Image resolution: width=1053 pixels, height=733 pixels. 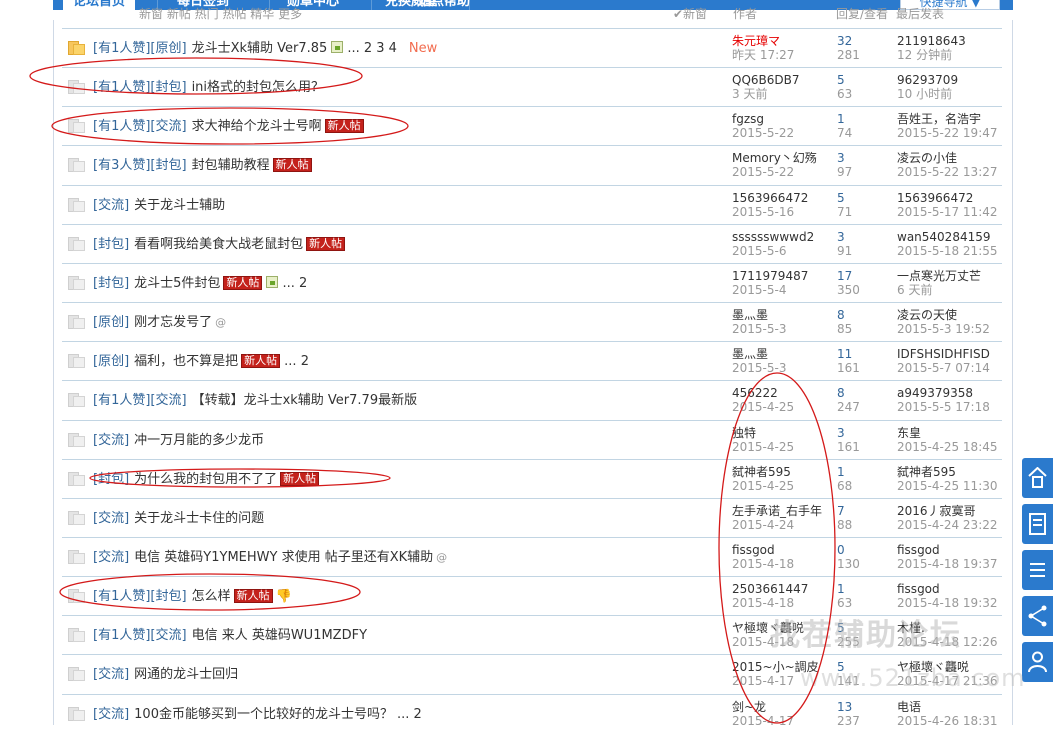 I want to click on author-name-link: fgzsg, so click(x=782, y=119).